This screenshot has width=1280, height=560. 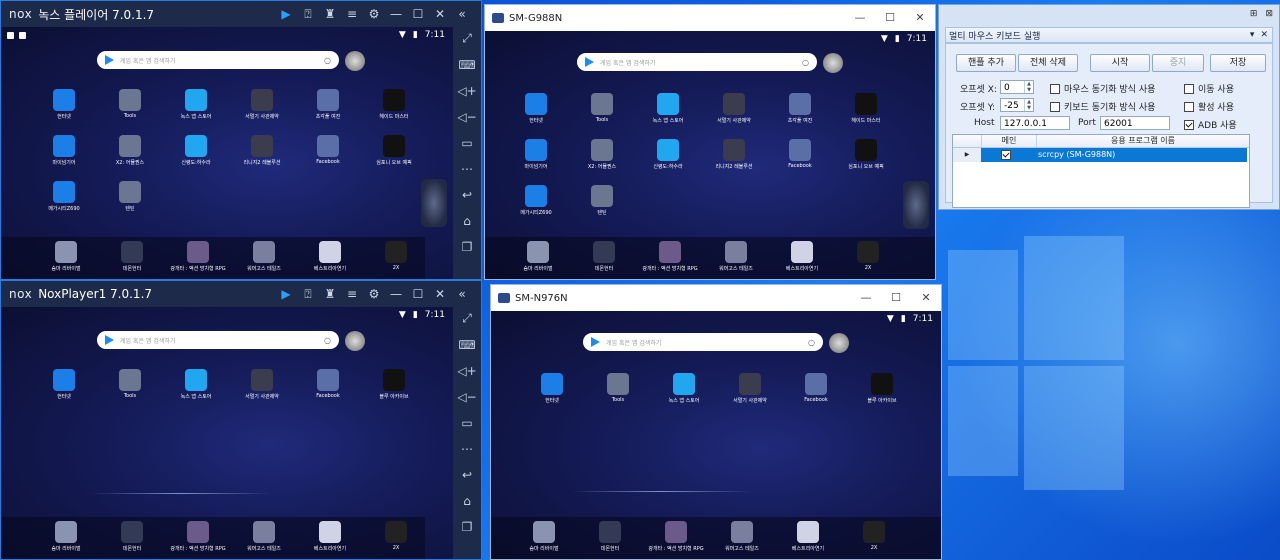 What do you see at coordinates (1048, 63) in the screenshot?
I see `delete-all-button: 전체 삭제` at bounding box center [1048, 63].